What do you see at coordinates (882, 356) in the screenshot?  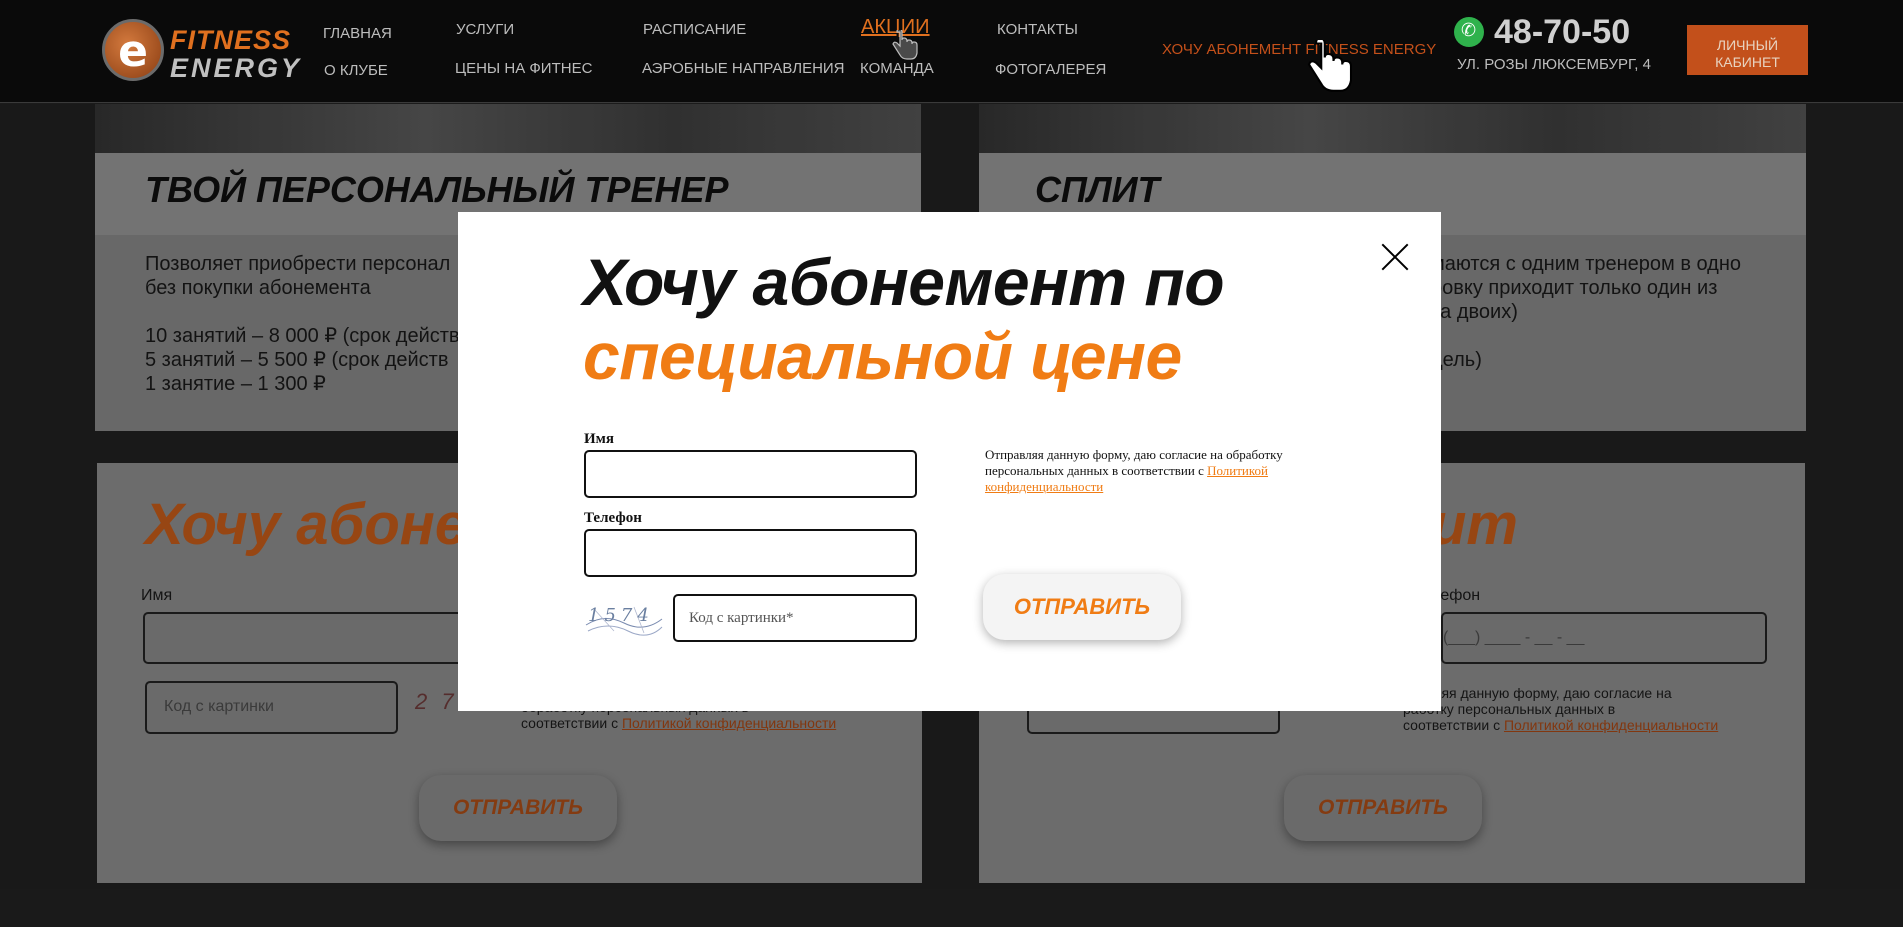 I see `modal-title-line2: специальной цене` at bounding box center [882, 356].